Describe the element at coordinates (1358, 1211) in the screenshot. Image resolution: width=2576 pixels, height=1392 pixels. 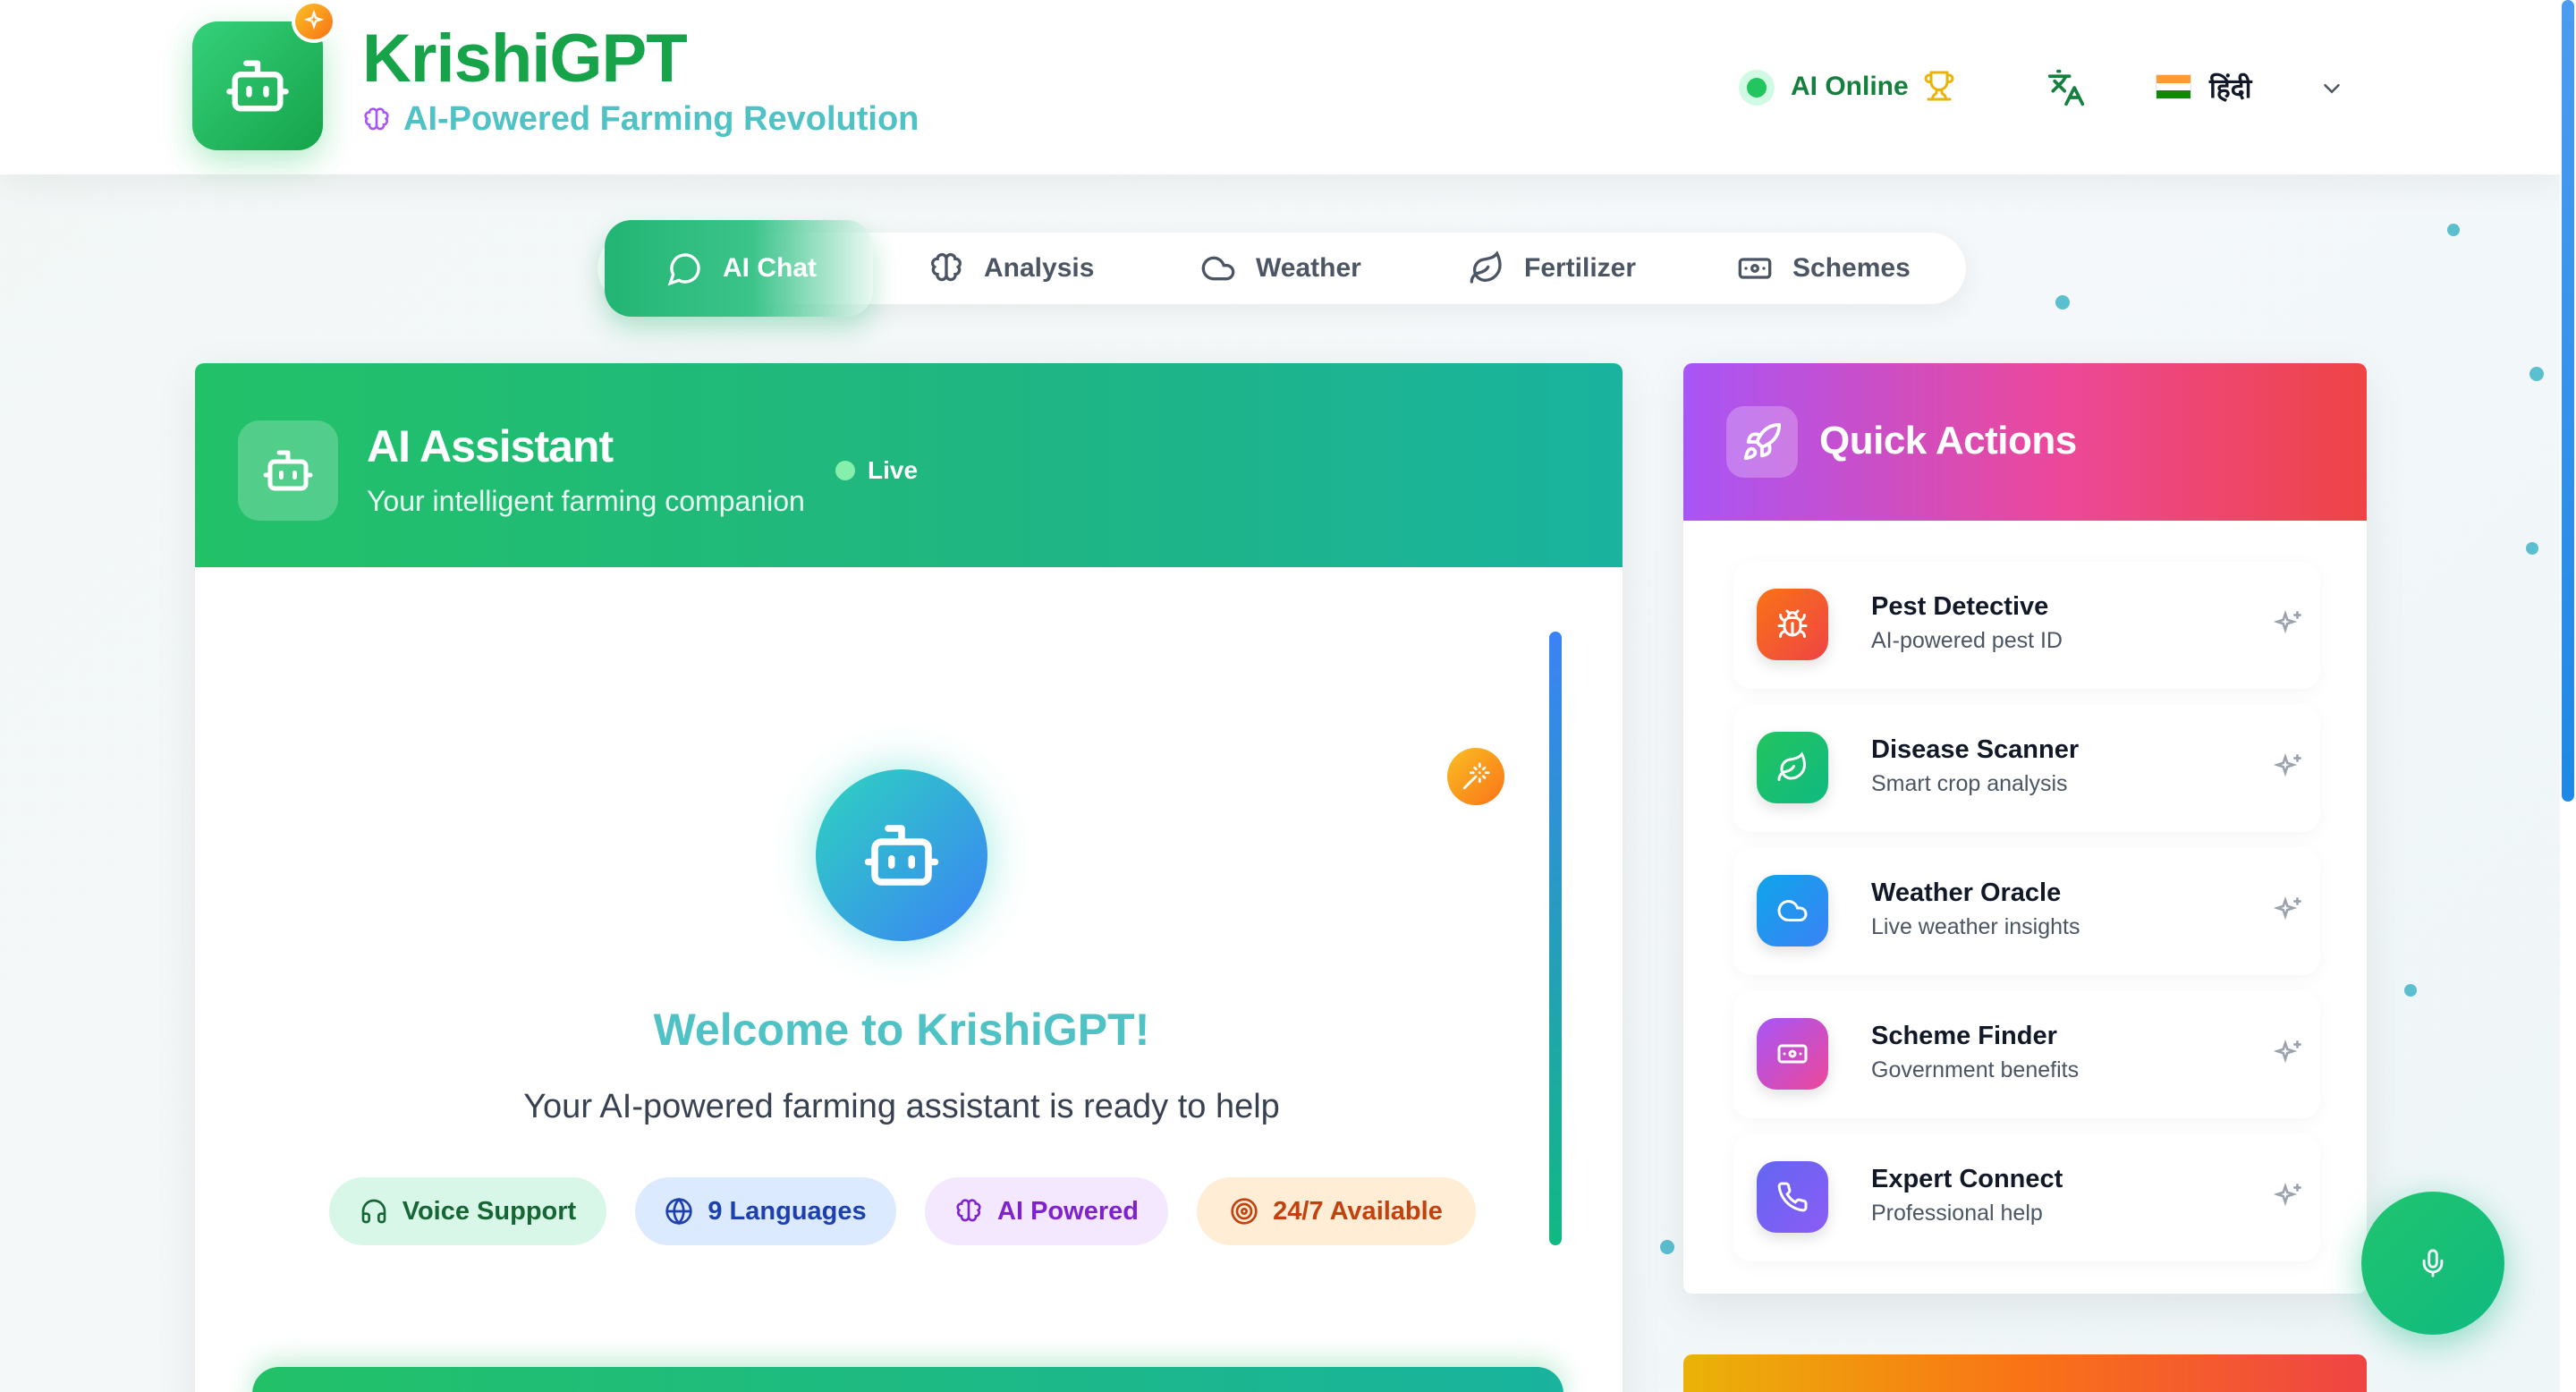
I see `feature-label: 24/7 Available` at that location.